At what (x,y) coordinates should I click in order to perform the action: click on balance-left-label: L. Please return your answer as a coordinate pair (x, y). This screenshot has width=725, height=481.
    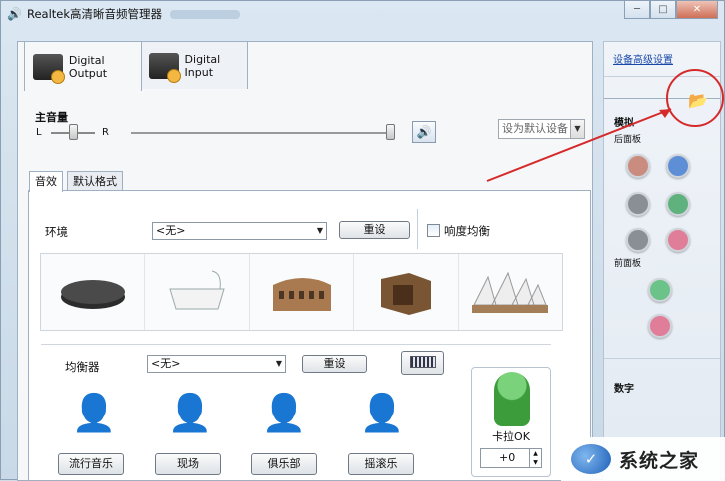
    Looking at the image, I should click on (39, 132).